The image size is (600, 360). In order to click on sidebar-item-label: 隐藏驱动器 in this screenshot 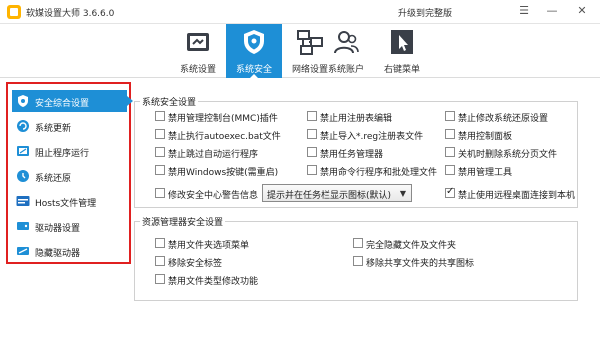, I will do `click(58, 254)`.